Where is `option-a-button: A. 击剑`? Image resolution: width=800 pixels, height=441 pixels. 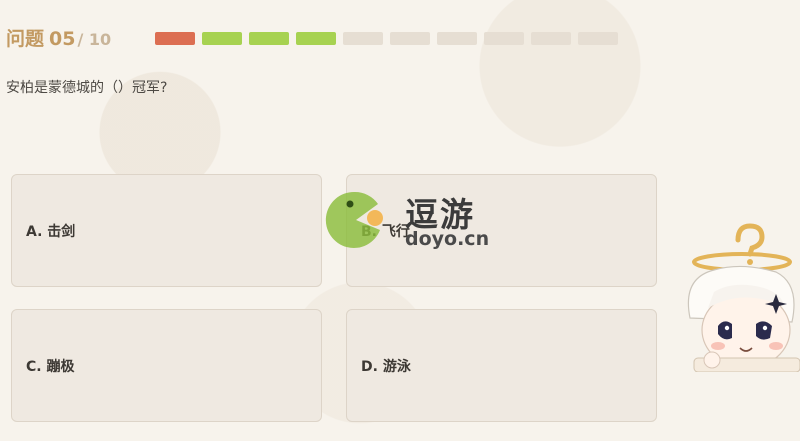
option-a-button: A. 击剑 is located at coordinates (166, 230).